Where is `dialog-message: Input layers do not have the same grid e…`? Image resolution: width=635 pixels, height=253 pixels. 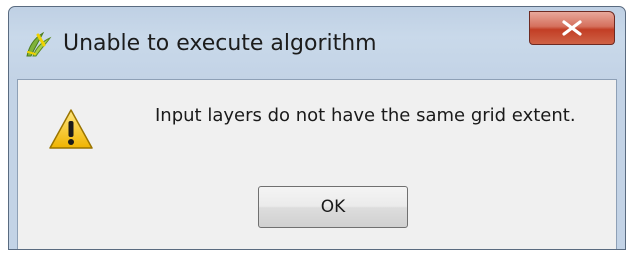 dialog-message: Input layers do not have the same grid e… is located at coordinates (365, 115).